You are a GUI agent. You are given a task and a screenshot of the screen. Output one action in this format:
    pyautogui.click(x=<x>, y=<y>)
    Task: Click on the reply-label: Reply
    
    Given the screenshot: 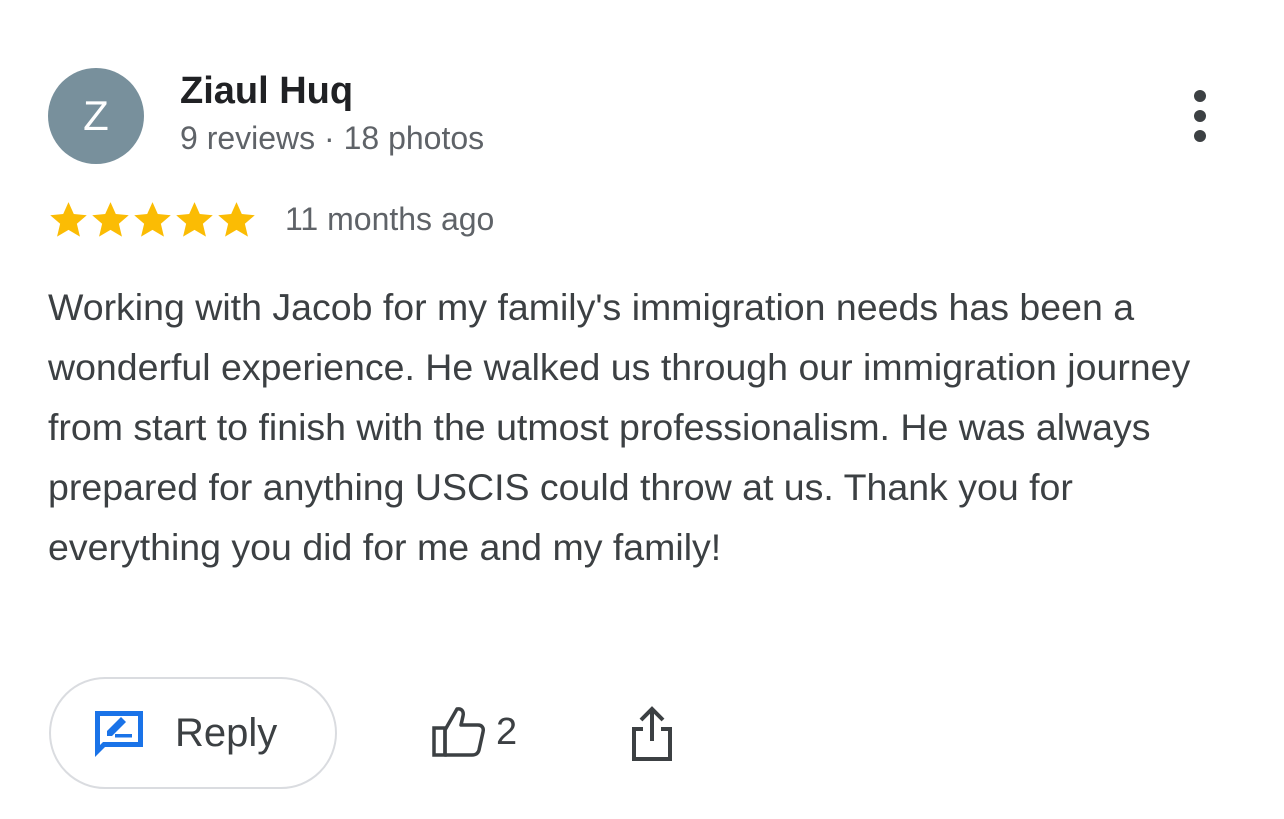 What is the action you would take?
    pyautogui.click(x=226, y=732)
    